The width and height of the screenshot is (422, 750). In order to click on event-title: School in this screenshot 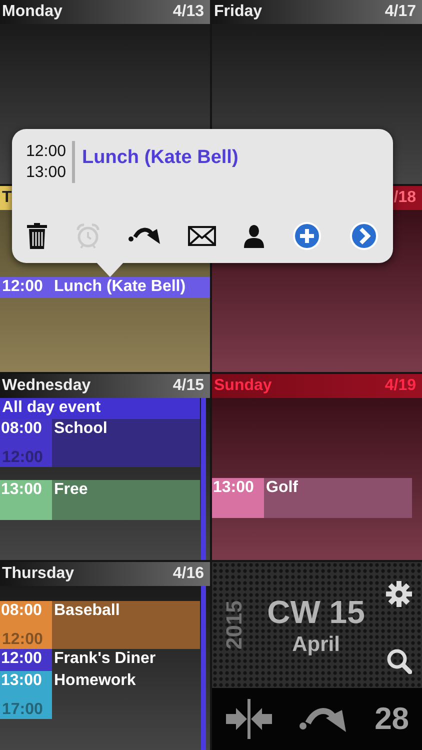, I will do `click(80, 429)`.